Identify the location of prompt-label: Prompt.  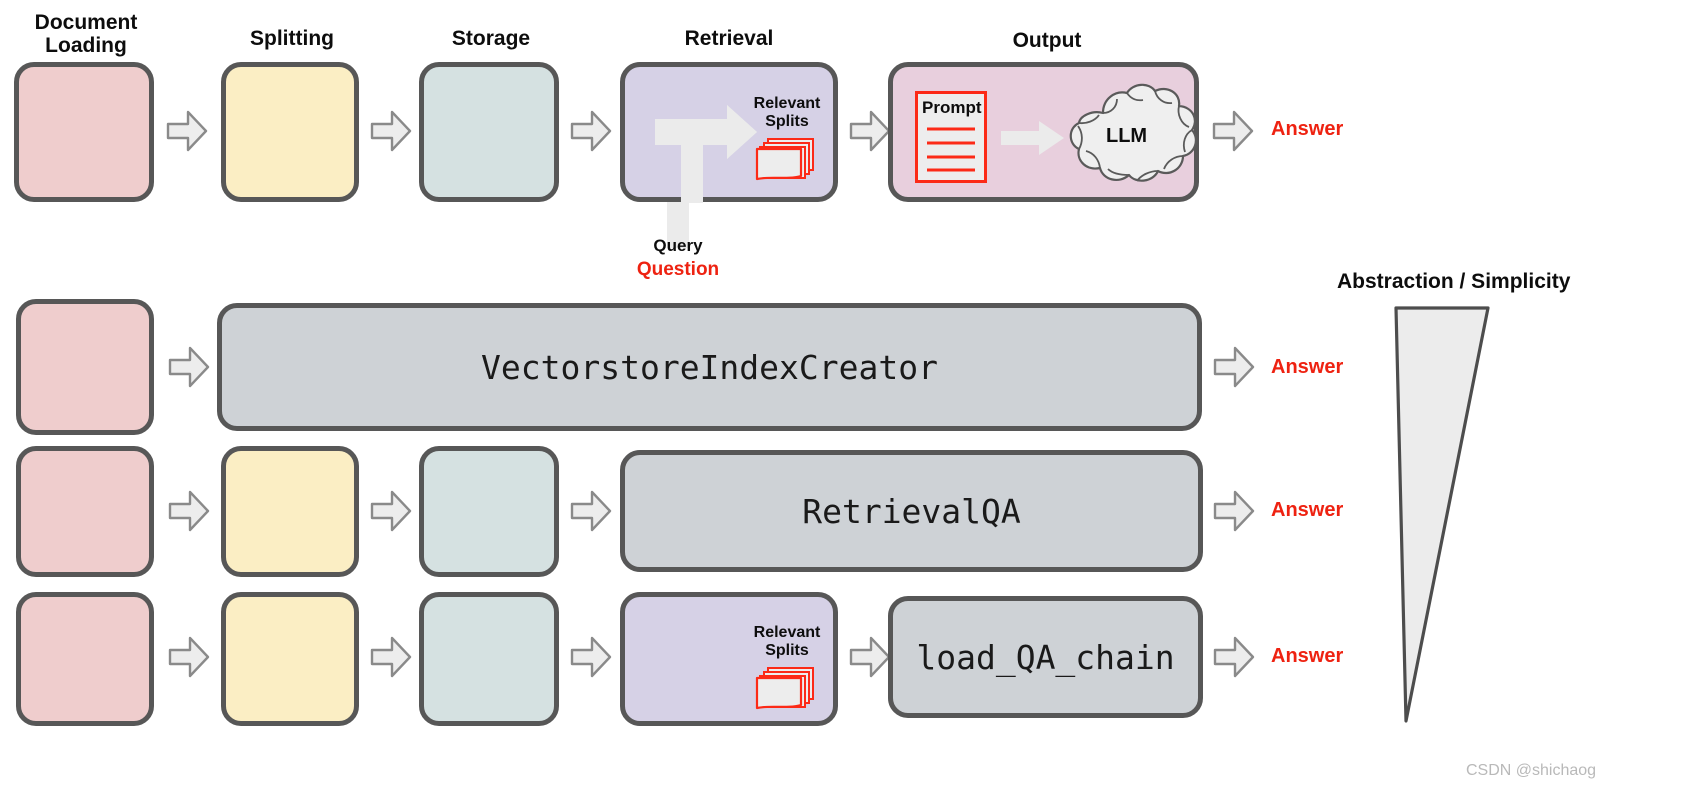
(952, 107).